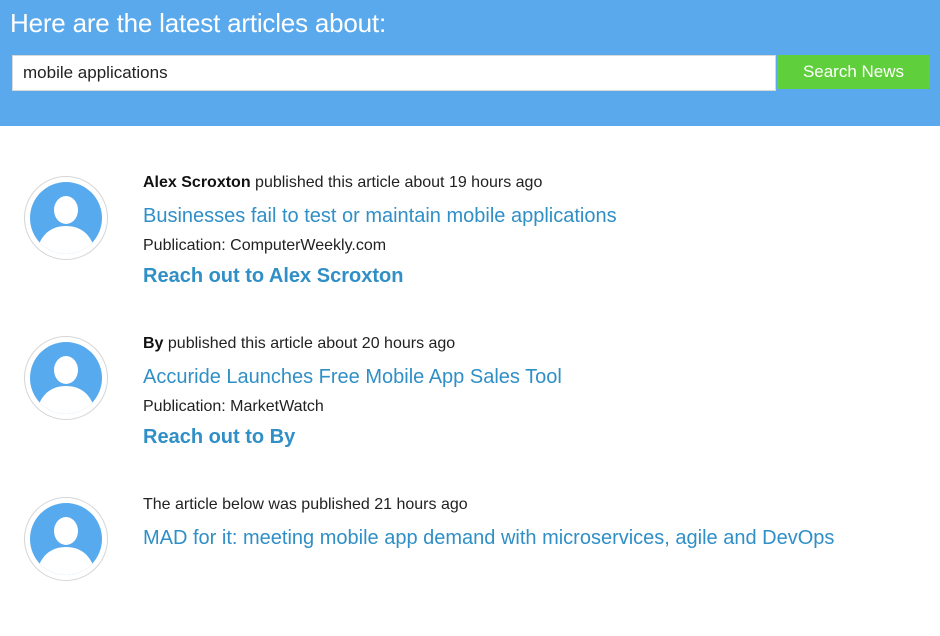  I want to click on search-news-button: Search News, so click(853, 72).